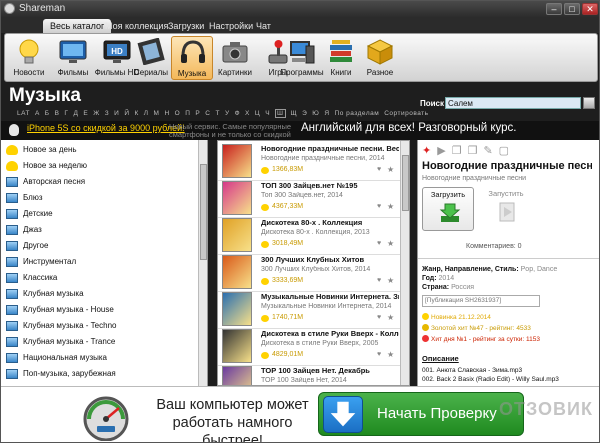 The height and width of the screenshot is (443, 600). I want to click on alpha-filter-item: Х, so click(247, 113).